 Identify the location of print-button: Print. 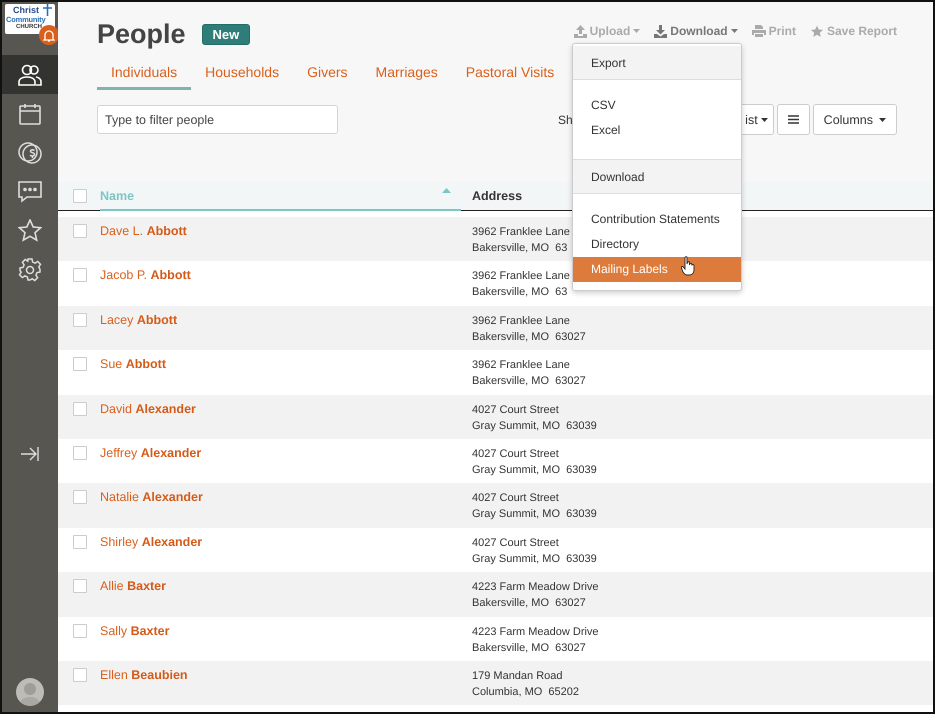
(774, 31).